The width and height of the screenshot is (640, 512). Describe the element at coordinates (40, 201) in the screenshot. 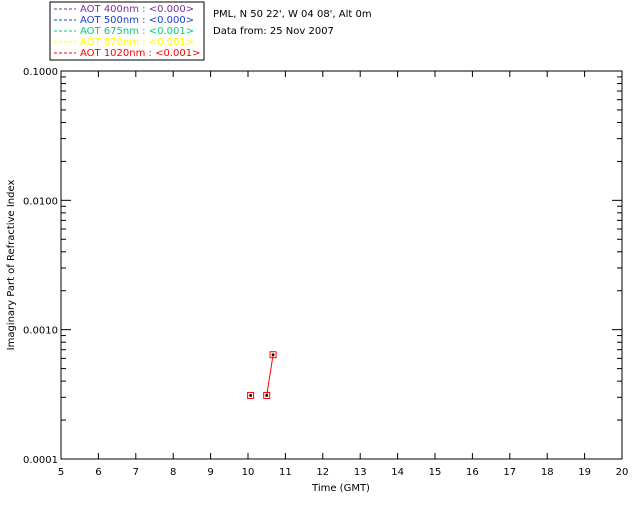

I see `y-tick-label: 0.0100` at that location.